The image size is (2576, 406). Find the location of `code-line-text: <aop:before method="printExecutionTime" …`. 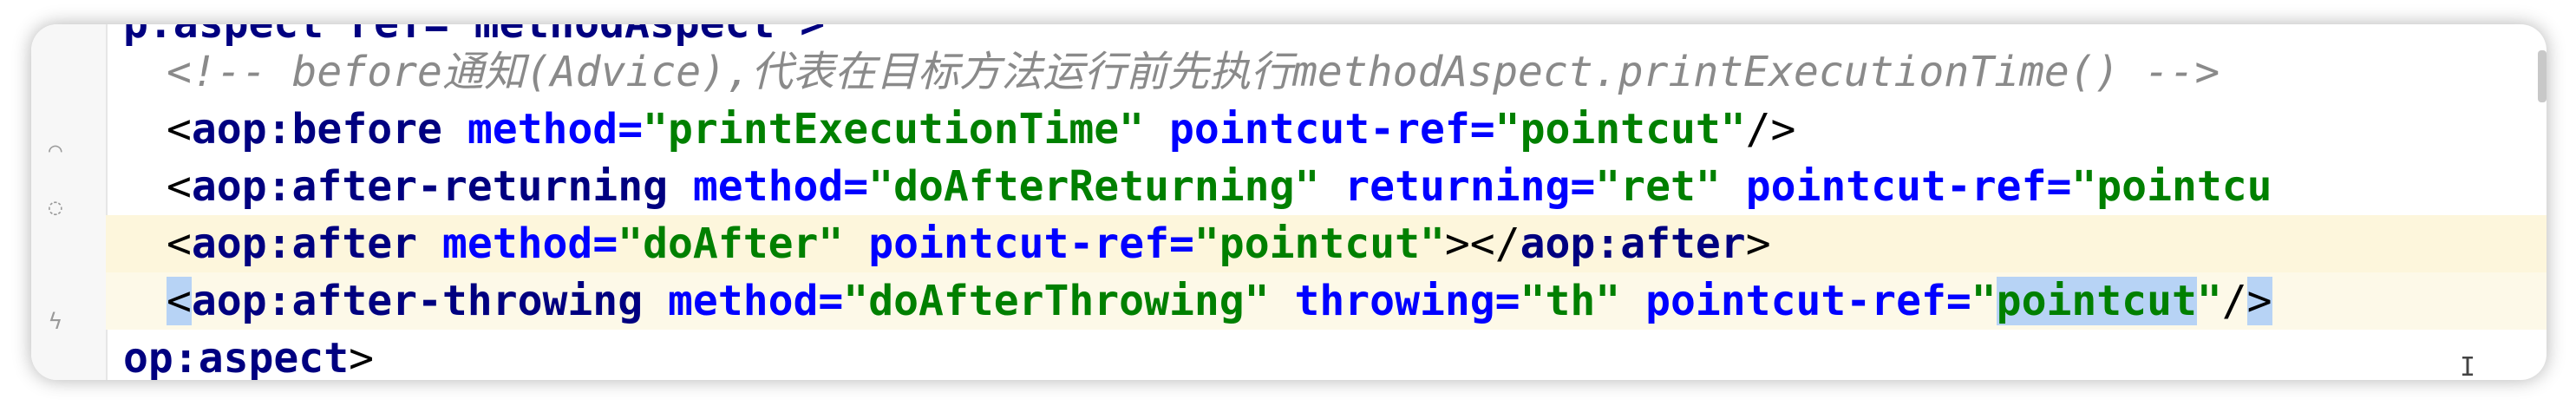

code-line-text: <aop:before method="printExecutionTime" … is located at coordinates (981, 129).